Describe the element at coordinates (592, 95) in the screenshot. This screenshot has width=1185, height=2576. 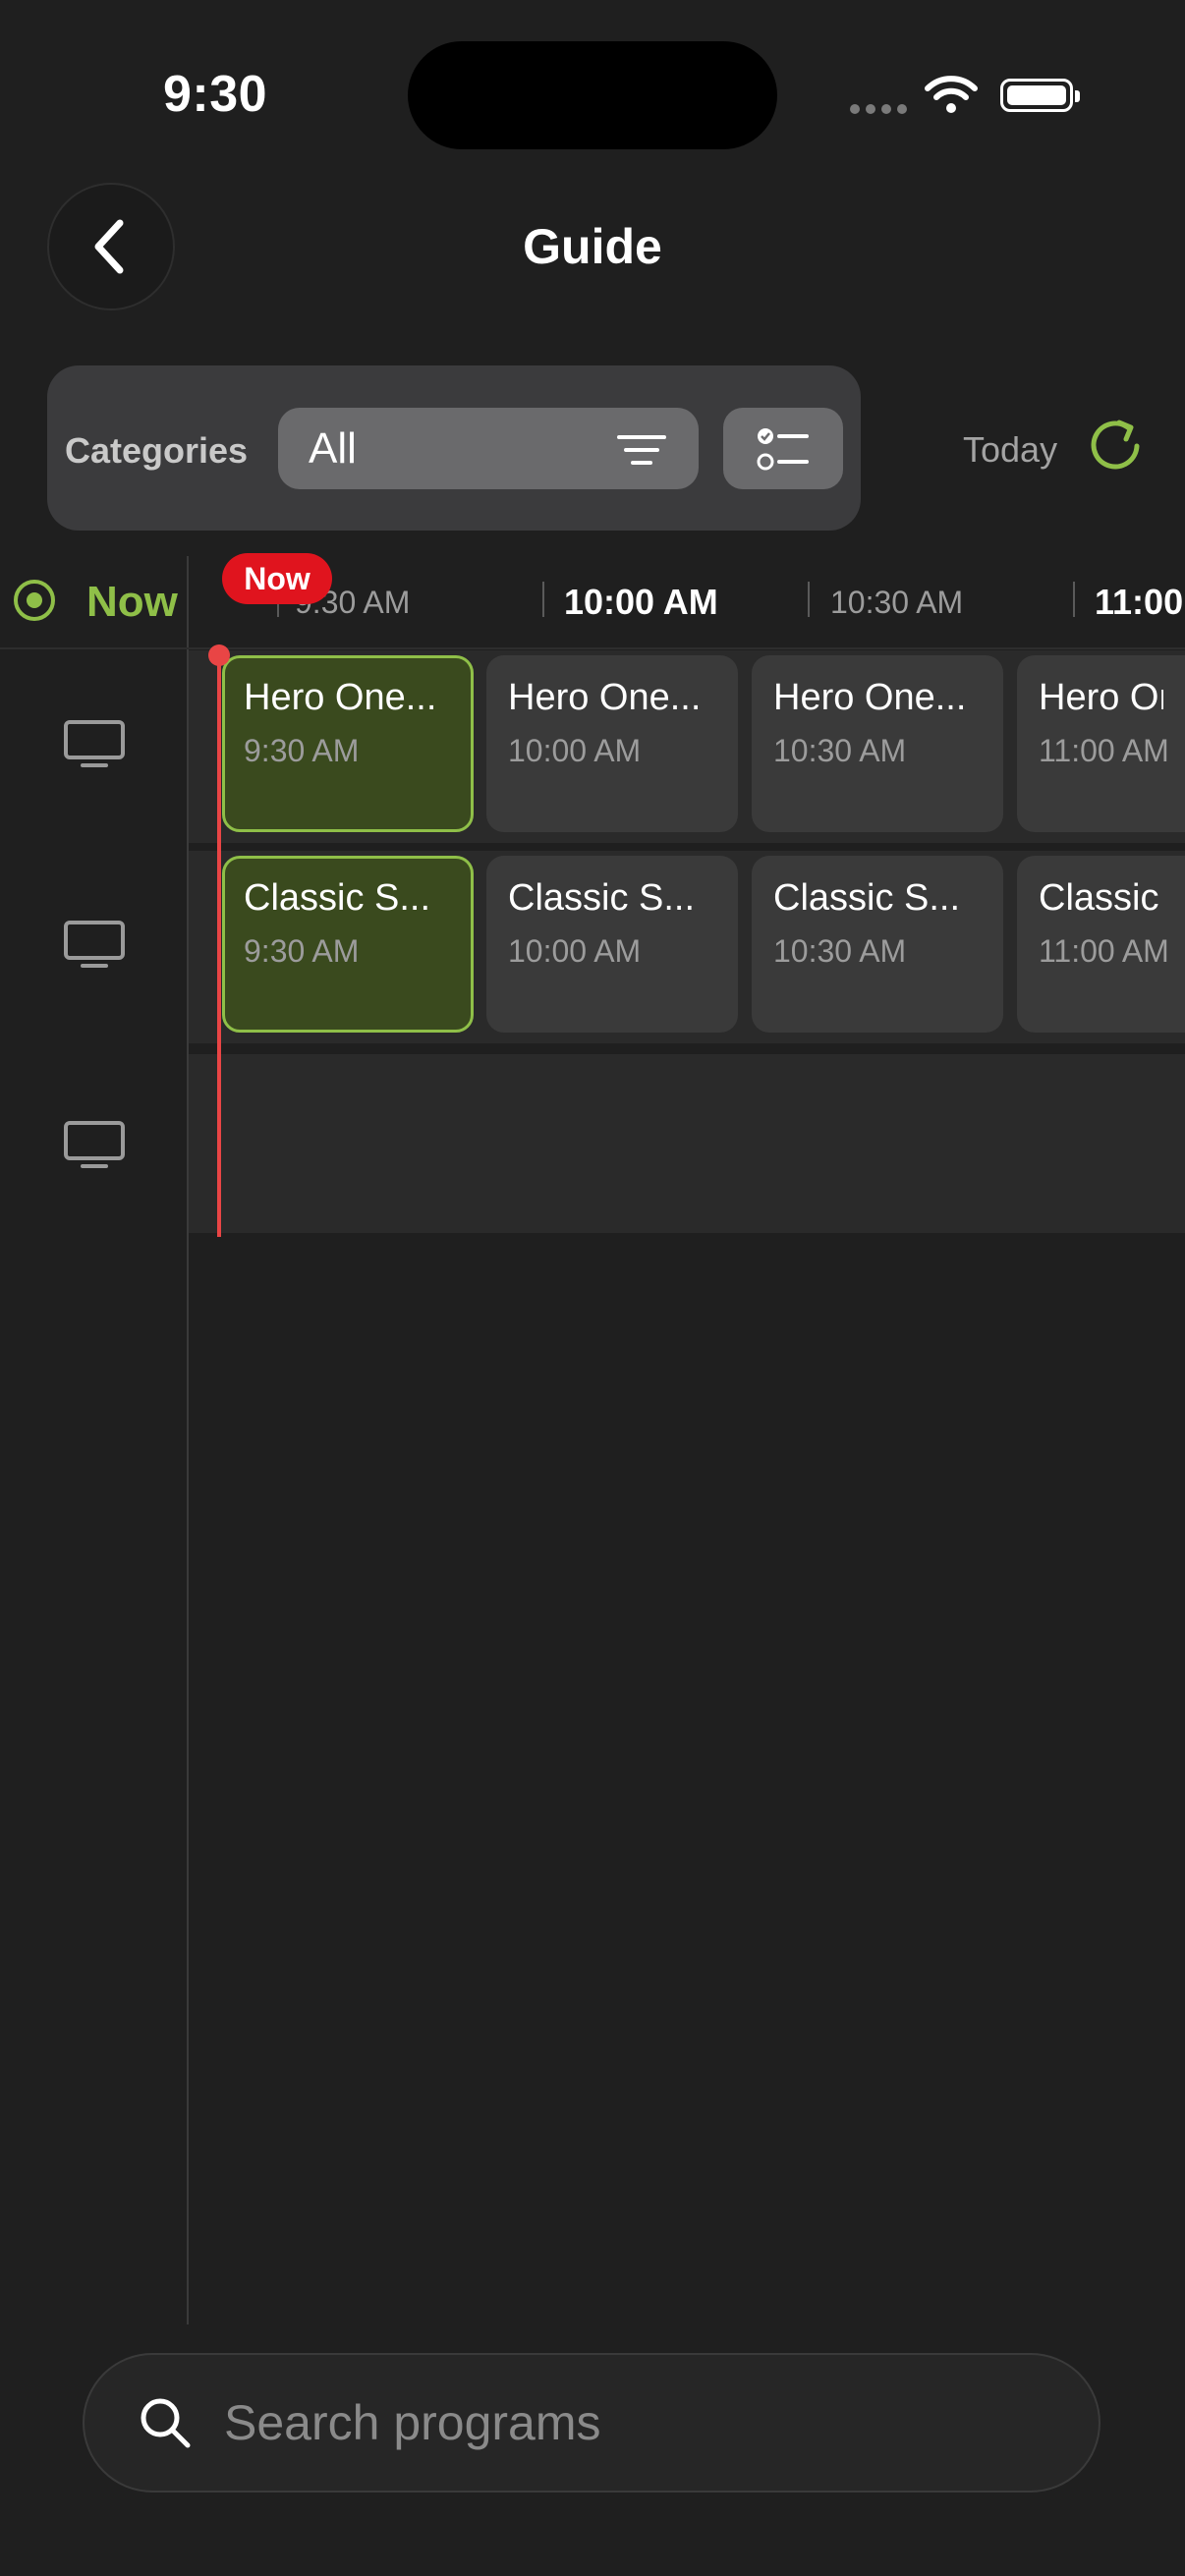
I see `dynamic-island` at that location.